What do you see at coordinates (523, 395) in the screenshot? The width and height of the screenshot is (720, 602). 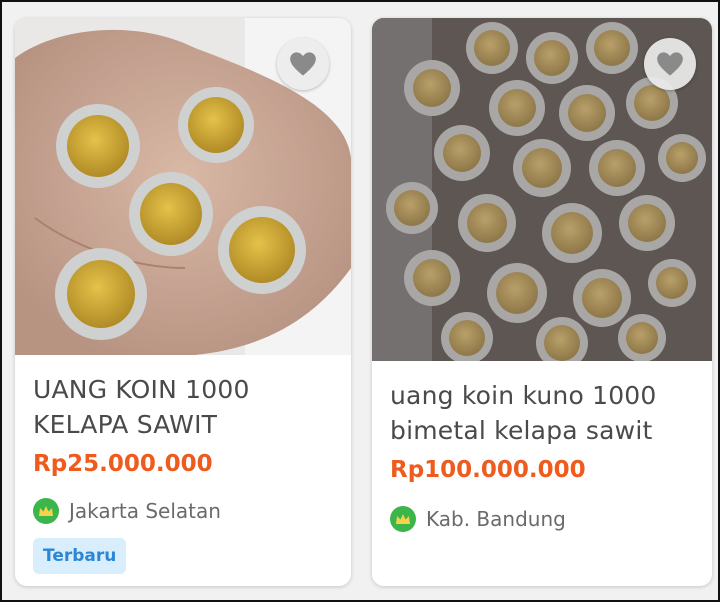 I see `product-title-line-1: uang koin kuno 1000` at bounding box center [523, 395].